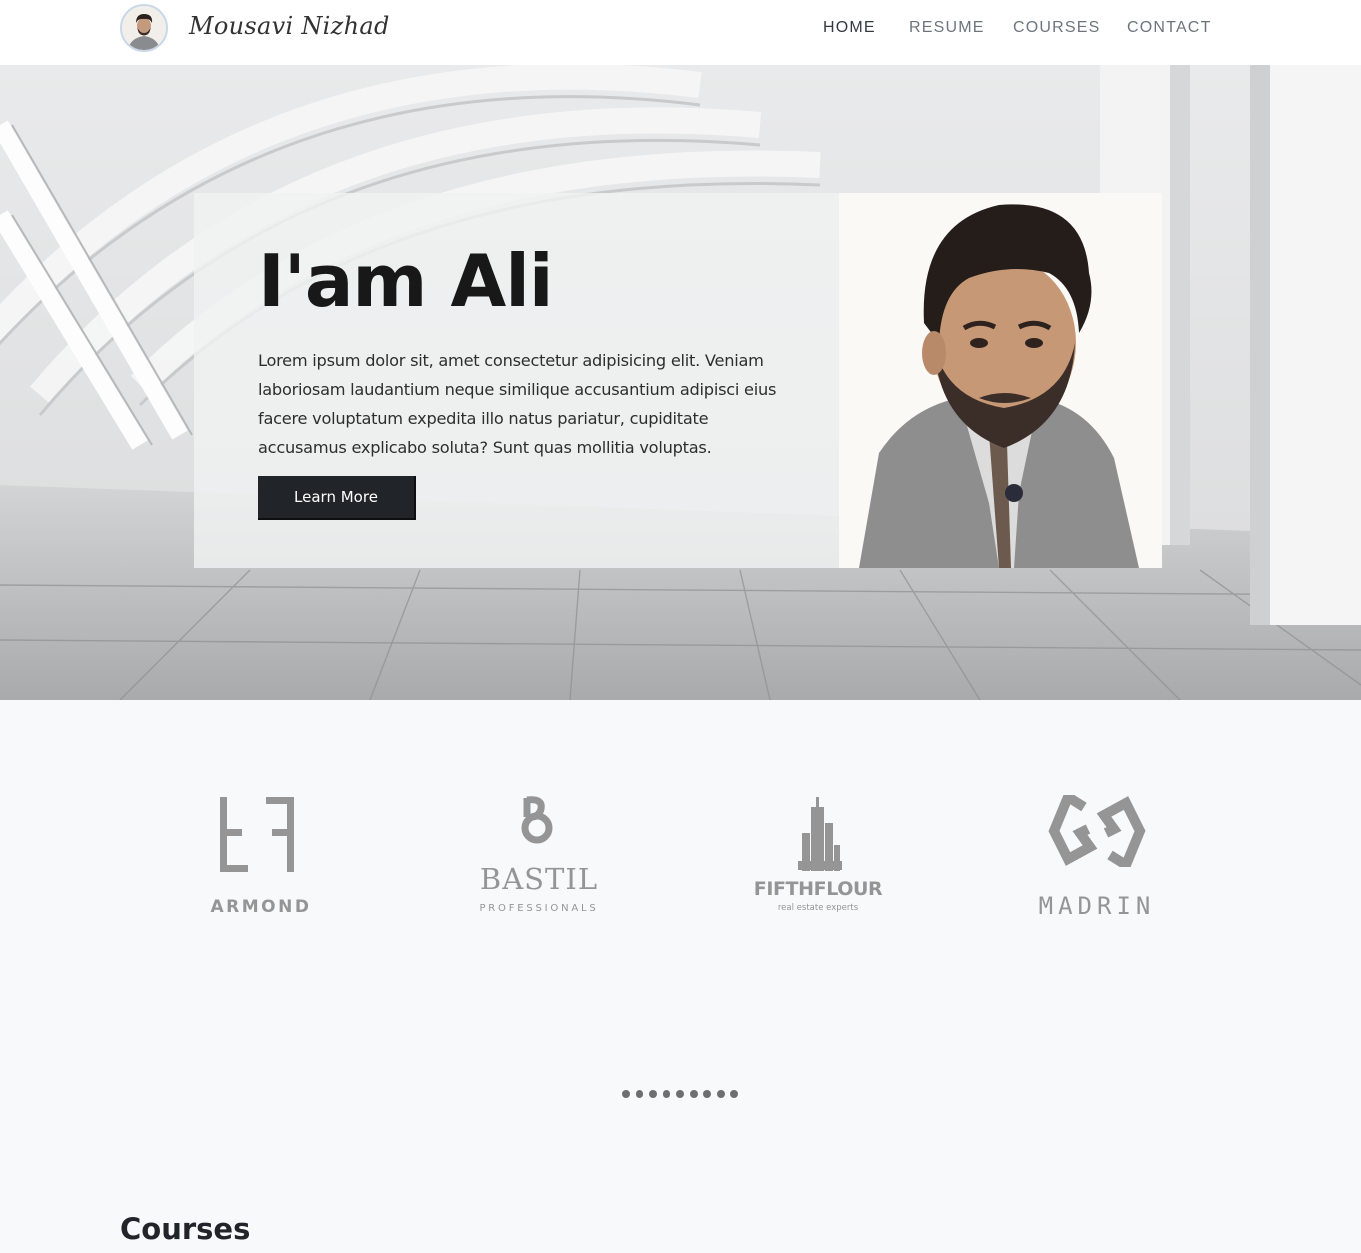 The width and height of the screenshot is (1361, 1253). I want to click on partner-logo-madrin: MADRIN, so click(1097, 854).